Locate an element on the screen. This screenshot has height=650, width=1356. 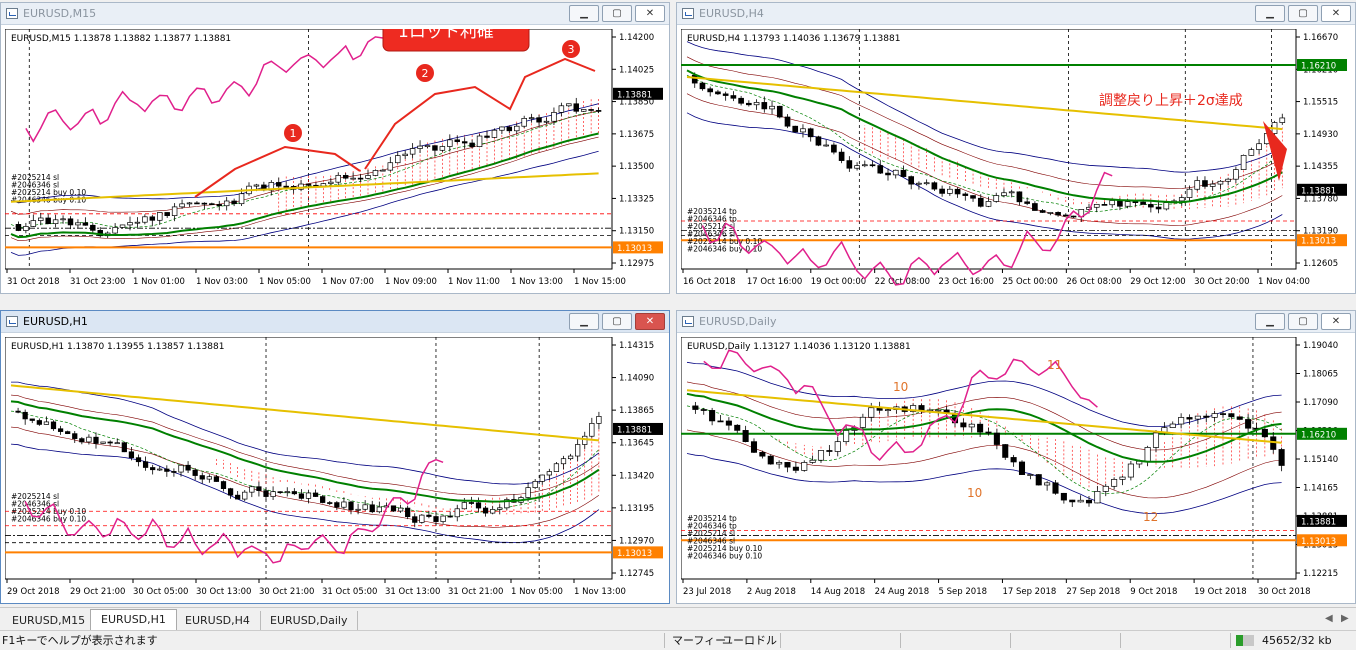
annotation-text: 調整戻り上昇＋2σ達成 is located at coordinates (1171, 101).